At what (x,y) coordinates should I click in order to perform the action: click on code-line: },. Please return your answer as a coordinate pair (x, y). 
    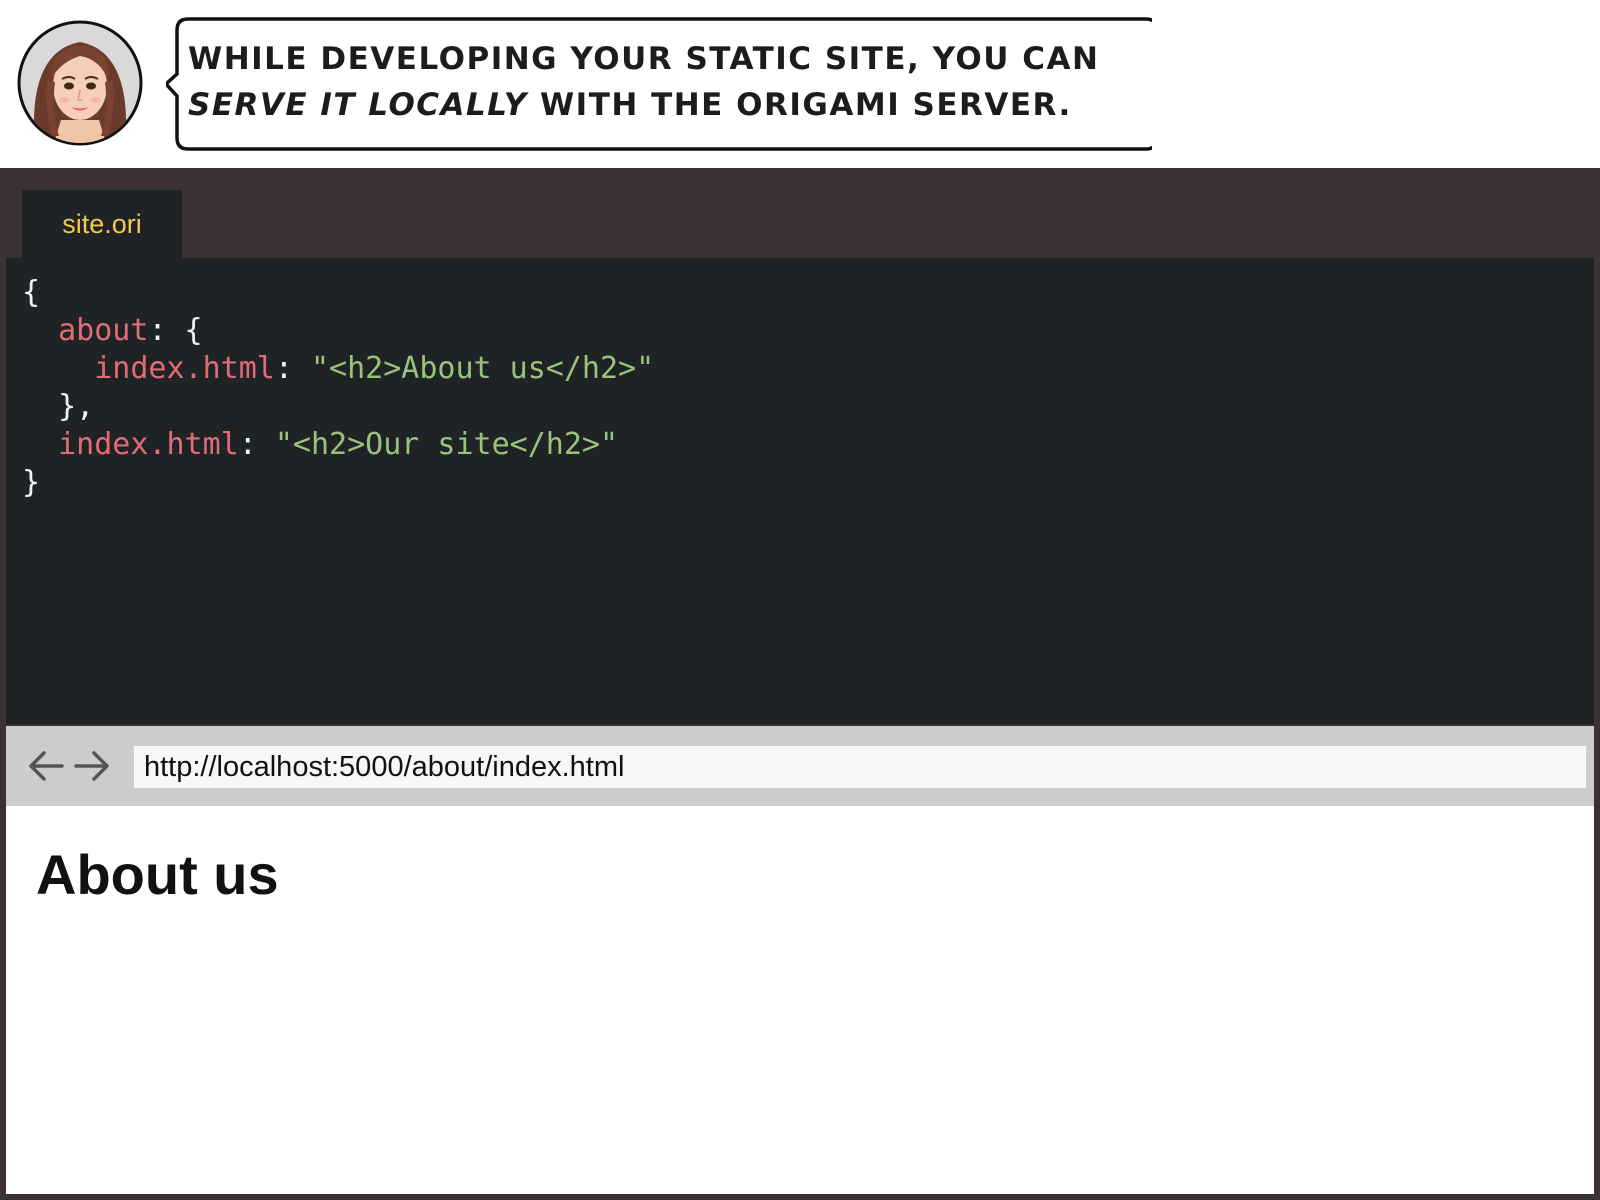
    Looking at the image, I should click on (808, 407).